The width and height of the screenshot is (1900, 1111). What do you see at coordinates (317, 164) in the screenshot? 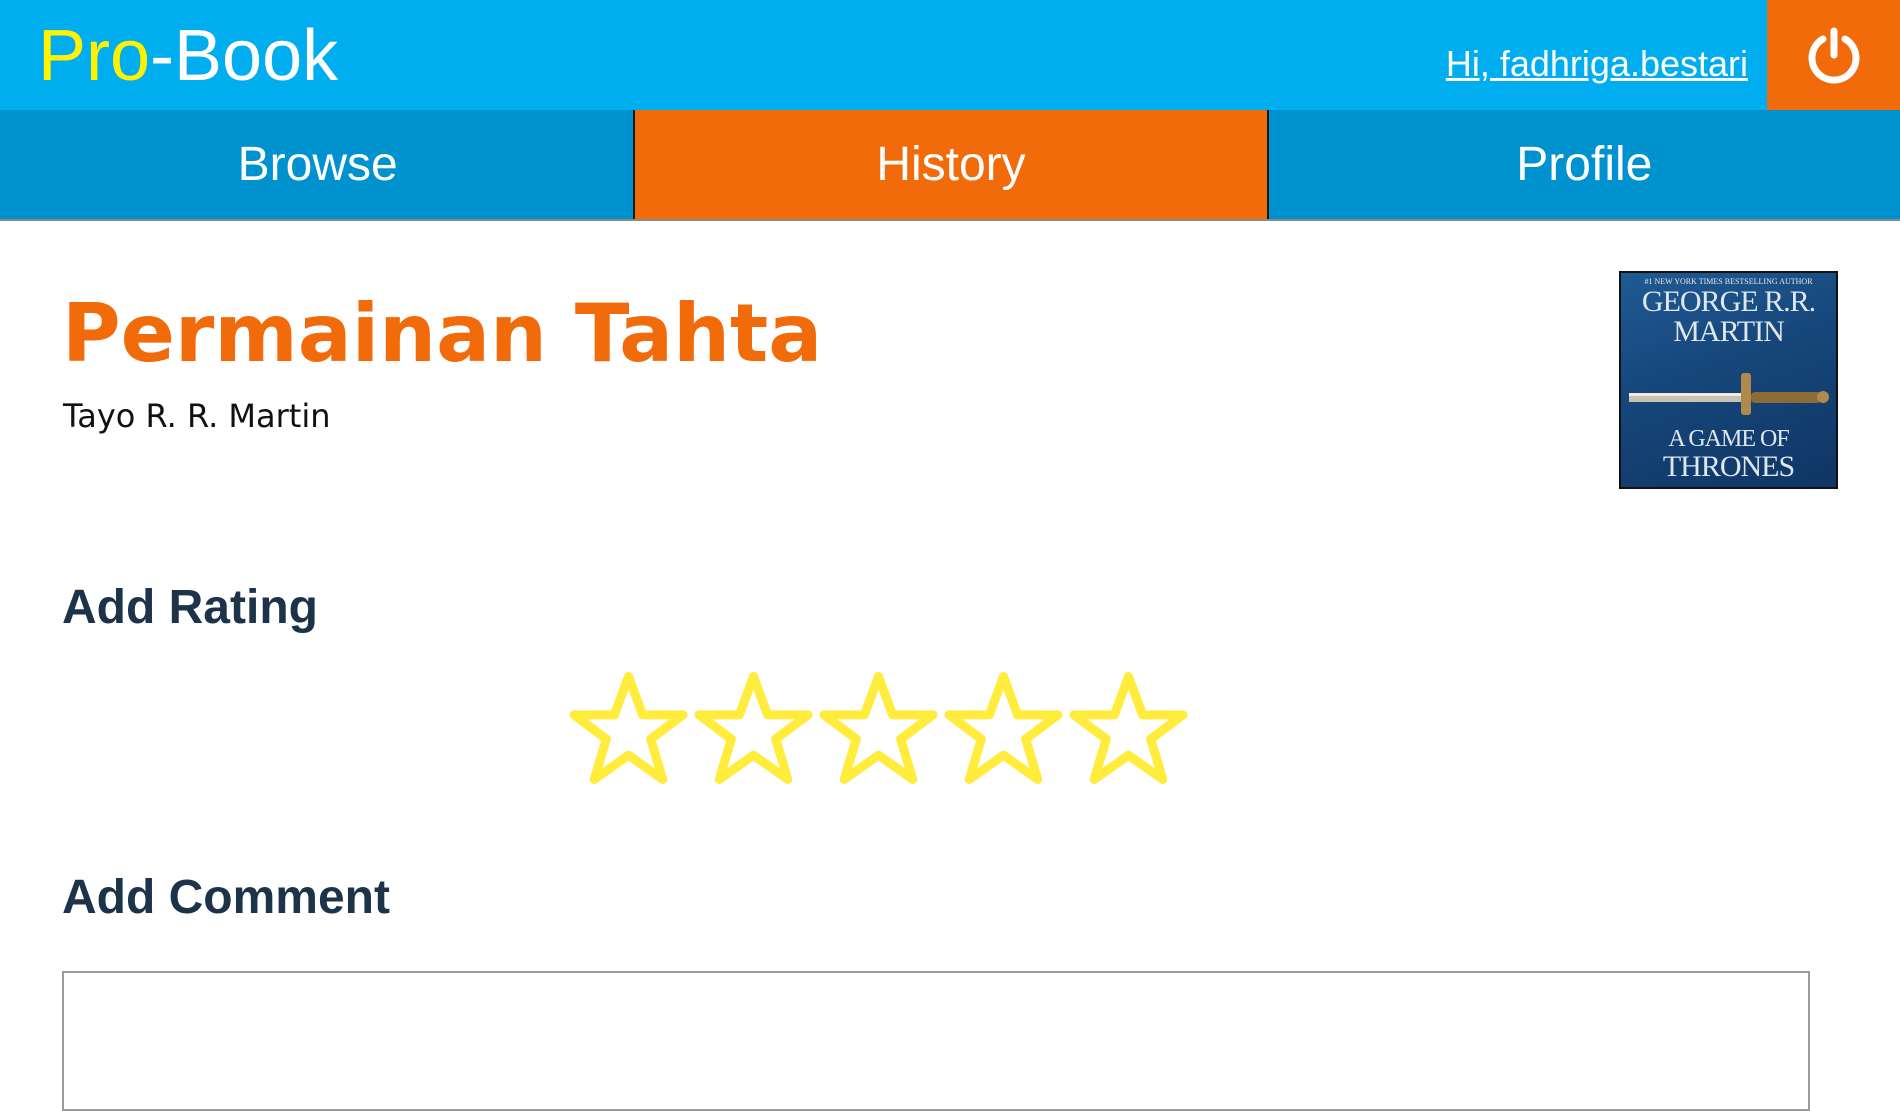
I see `tab-browse: Browse` at bounding box center [317, 164].